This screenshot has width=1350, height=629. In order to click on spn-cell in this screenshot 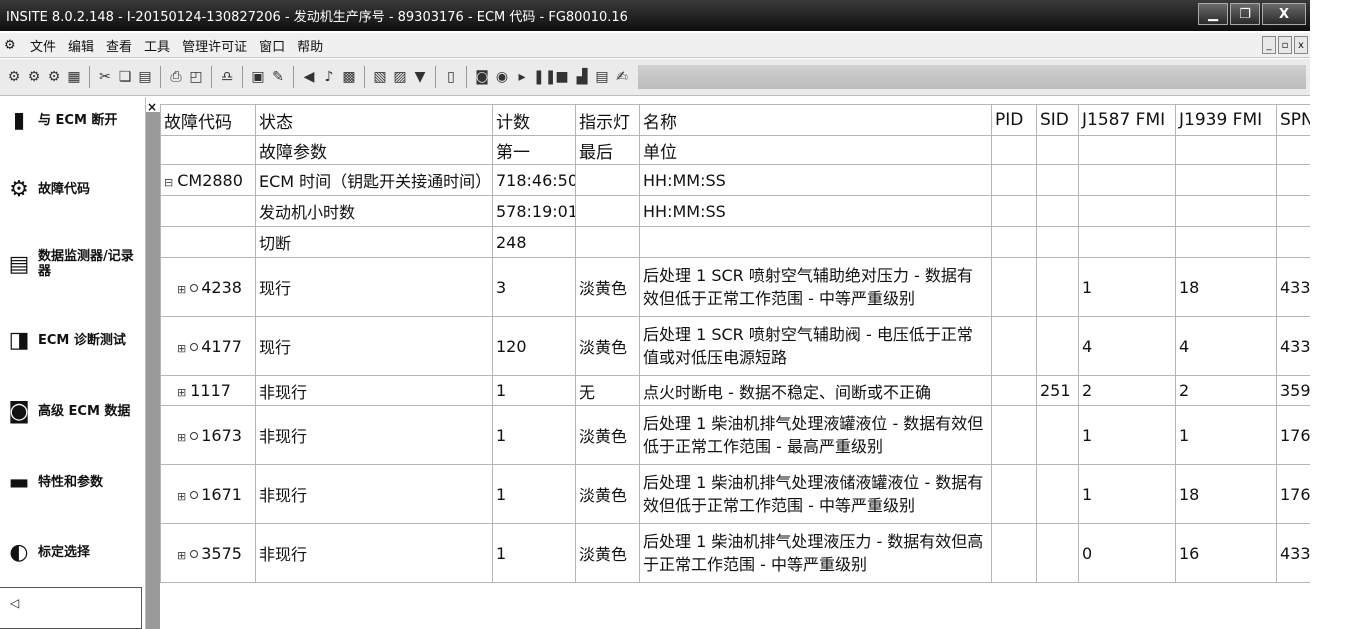, I will do `click(1293, 242)`.